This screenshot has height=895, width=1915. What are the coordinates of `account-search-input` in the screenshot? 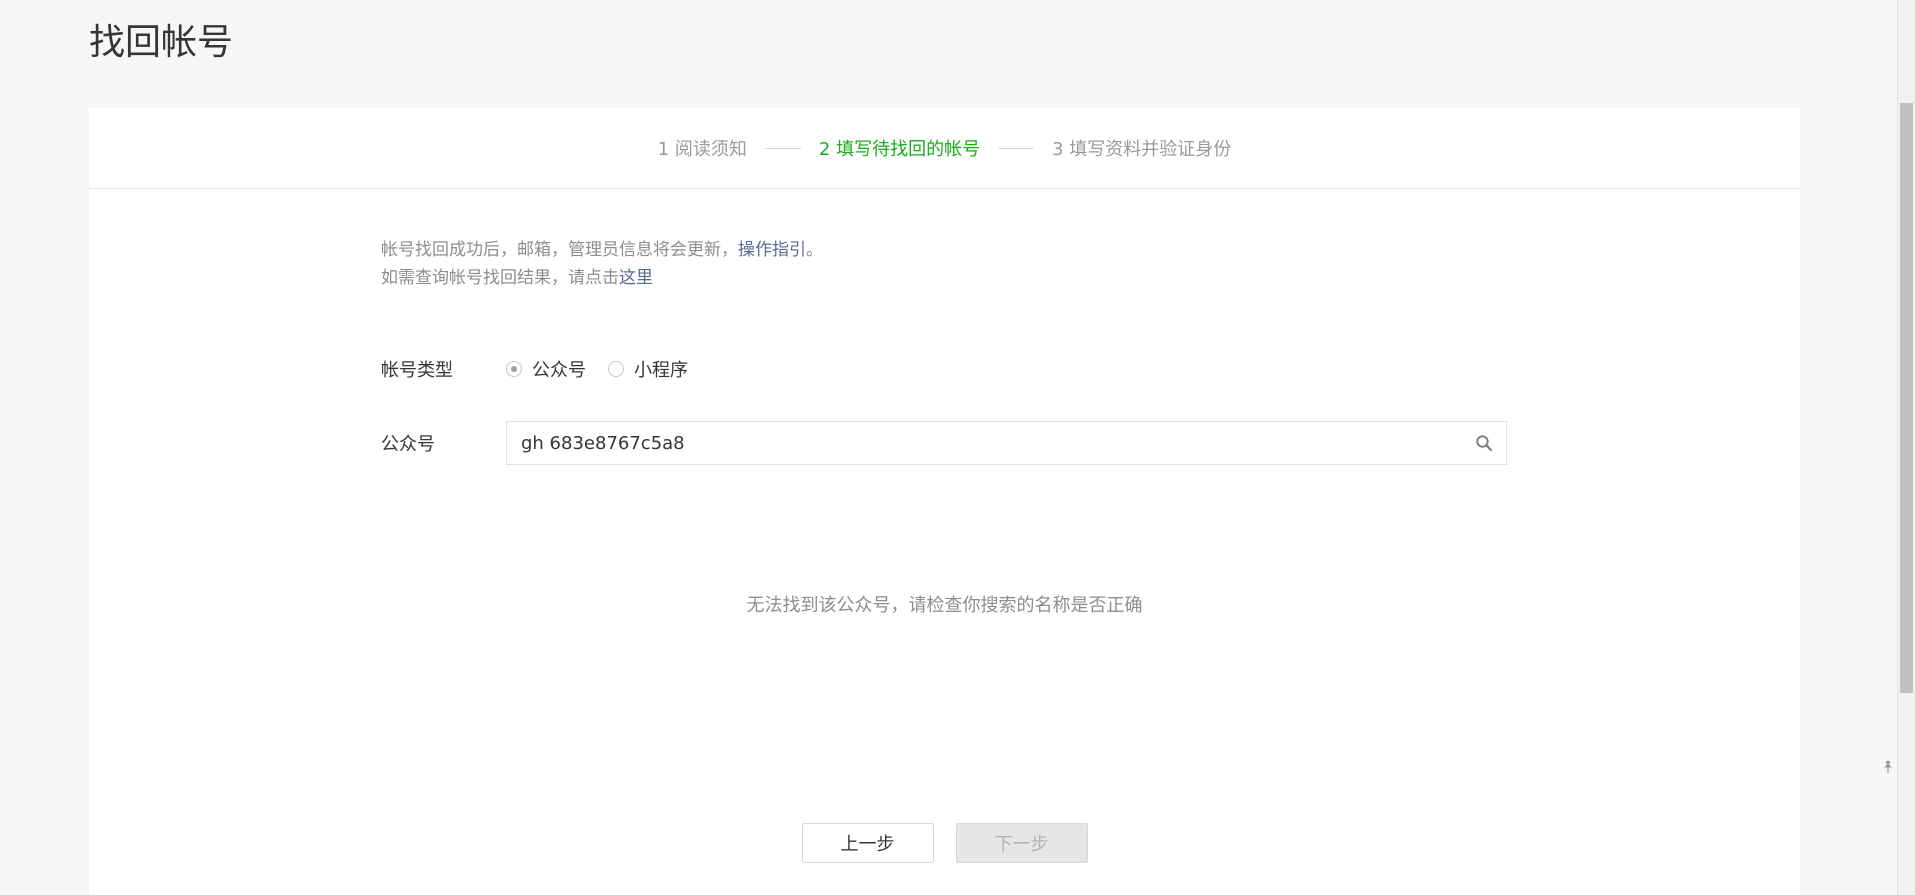 It's located at (984, 443).